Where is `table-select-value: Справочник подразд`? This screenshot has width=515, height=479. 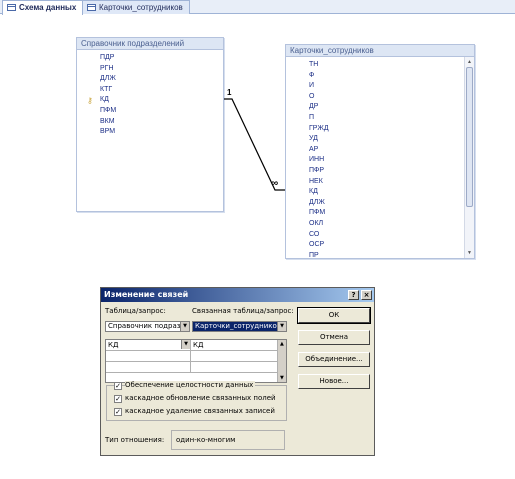
table-select-value: Справочник подразд is located at coordinates (147, 326).